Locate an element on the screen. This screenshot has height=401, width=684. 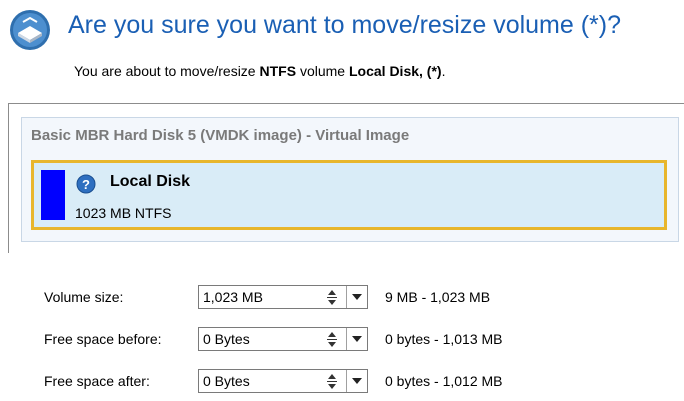
volume-color-bar is located at coordinates (53, 195).